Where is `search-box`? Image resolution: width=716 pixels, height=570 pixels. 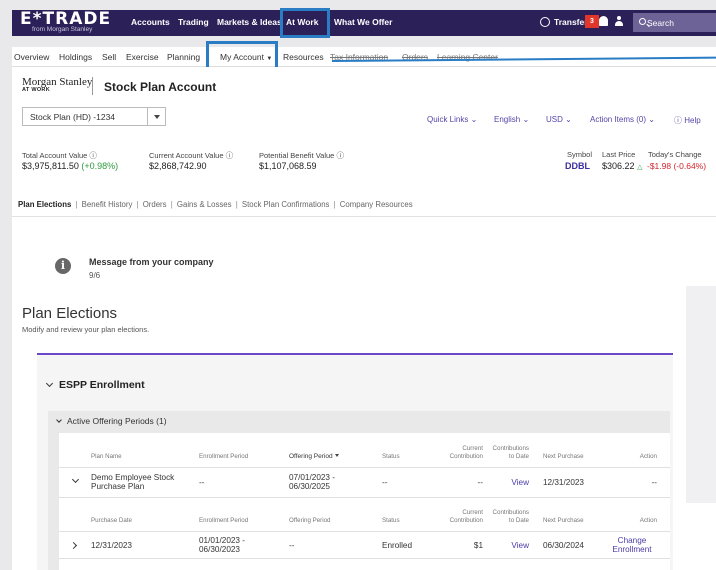
search-box is located at coordinates (674, 22).